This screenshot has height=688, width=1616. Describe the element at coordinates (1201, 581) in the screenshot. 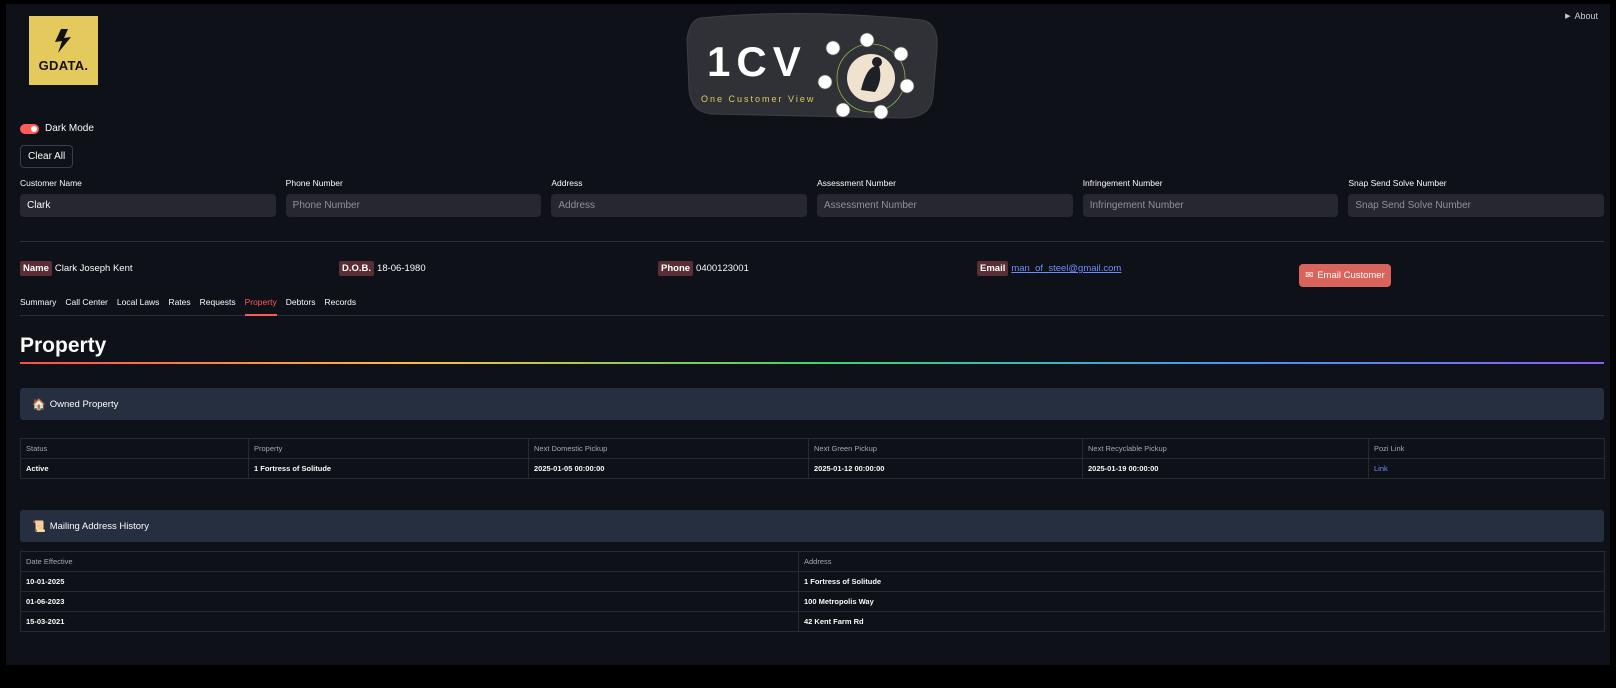

I see `address-cell: 1 Fortress of Solitude` at that location.